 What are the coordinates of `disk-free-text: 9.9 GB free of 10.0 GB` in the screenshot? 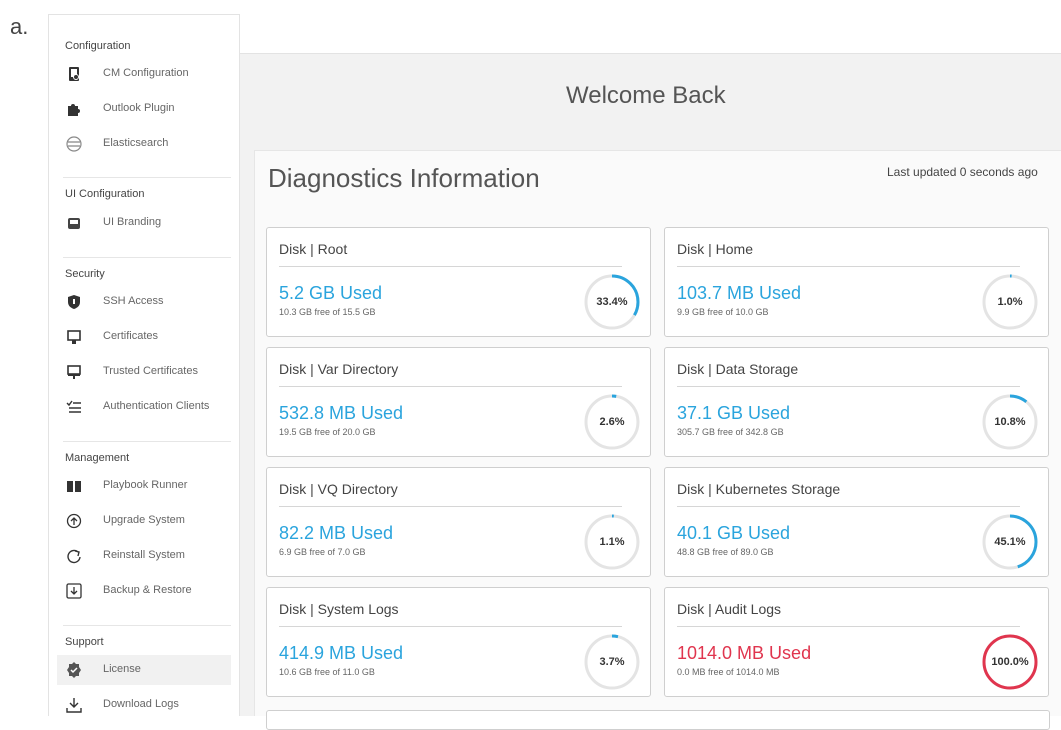 It's located at (723, 312).